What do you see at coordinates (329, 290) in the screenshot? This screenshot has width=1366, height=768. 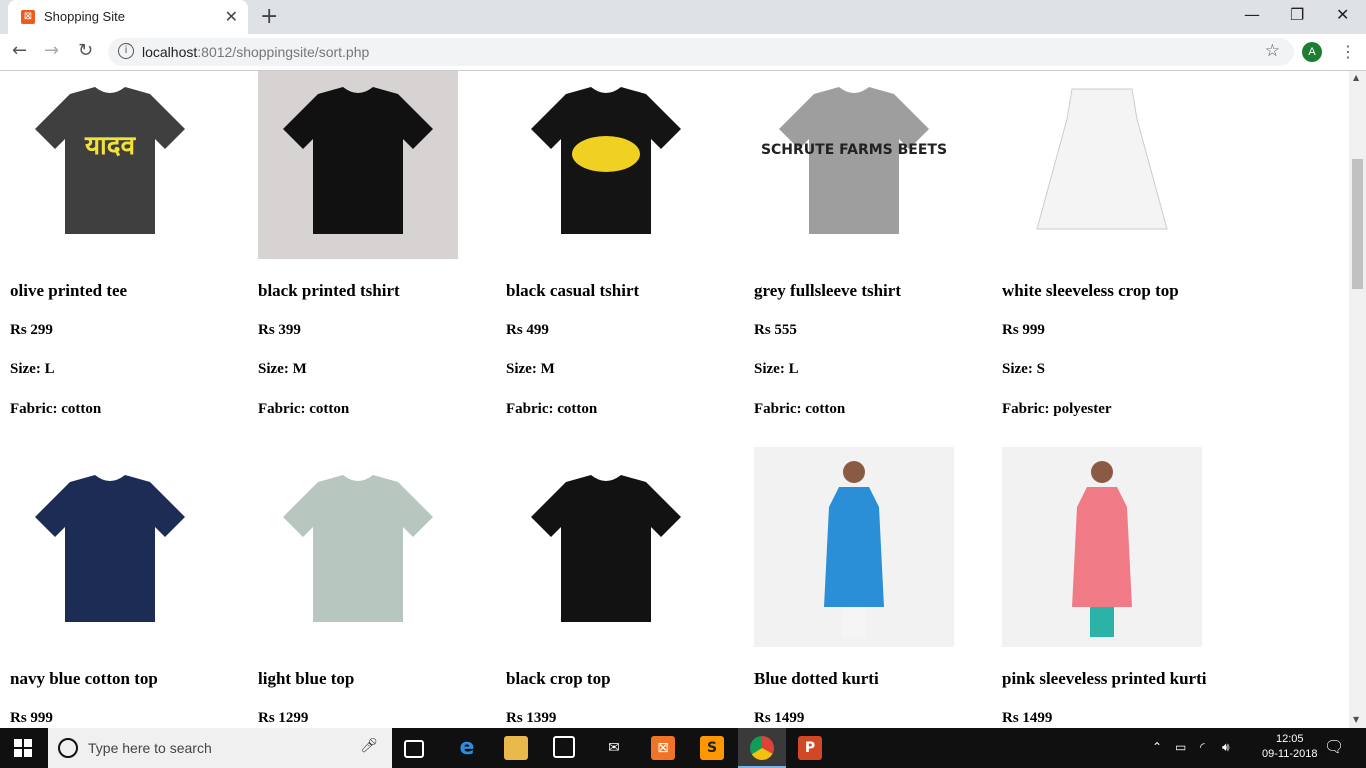 I see `product-name: black printed tshirt` at bounding box center [329, 290].